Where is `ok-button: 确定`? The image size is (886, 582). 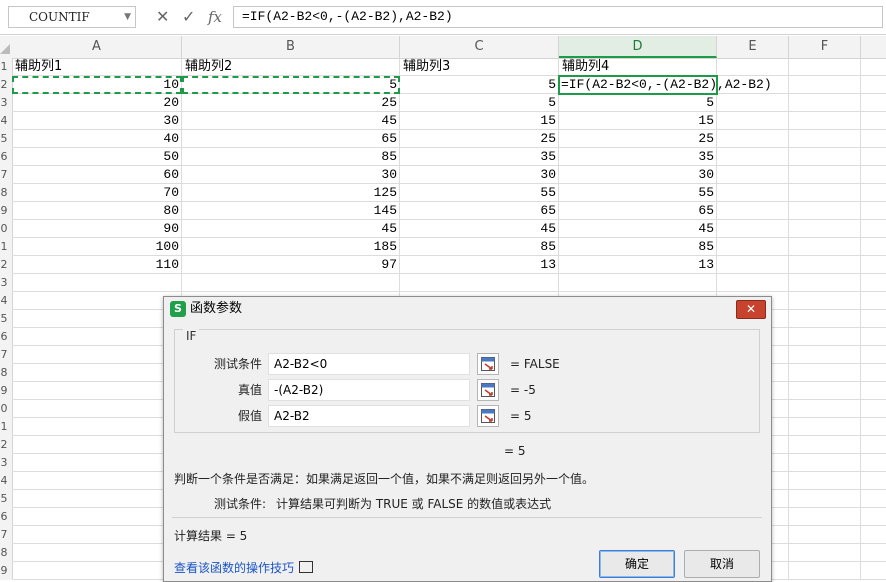 ok-button: 确定 is located at coordinates (637, 564).